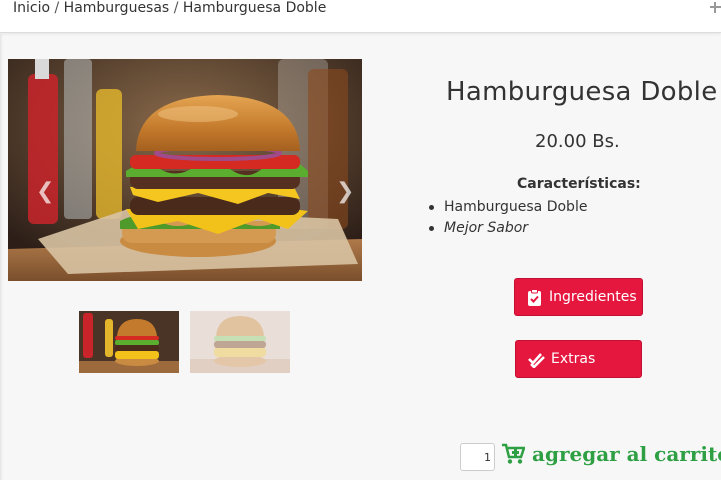 Image resolution: width=721 pixels, height=480 pixels. Describe the element at coordinates (579, 184) in the screenshot. I see `features-heading: Características:` at that location.